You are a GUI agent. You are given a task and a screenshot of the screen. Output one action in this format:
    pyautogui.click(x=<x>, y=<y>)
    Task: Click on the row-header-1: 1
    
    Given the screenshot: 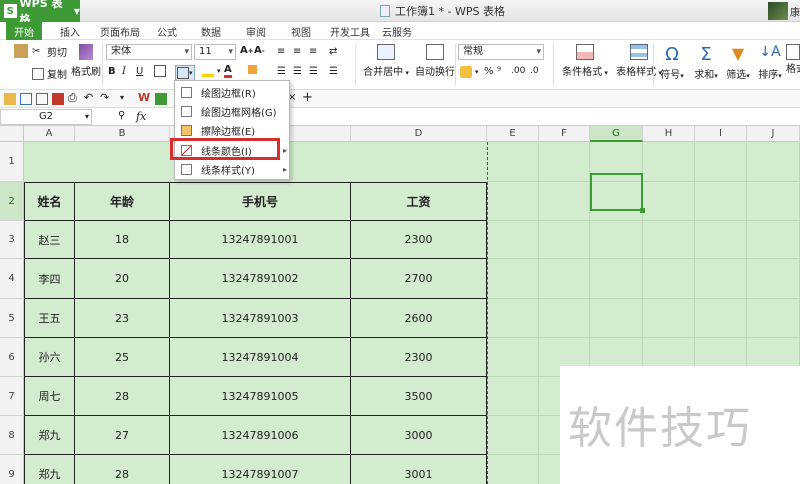 What is the action you would take?
    pyautogui.click(x=12, y=162)
    